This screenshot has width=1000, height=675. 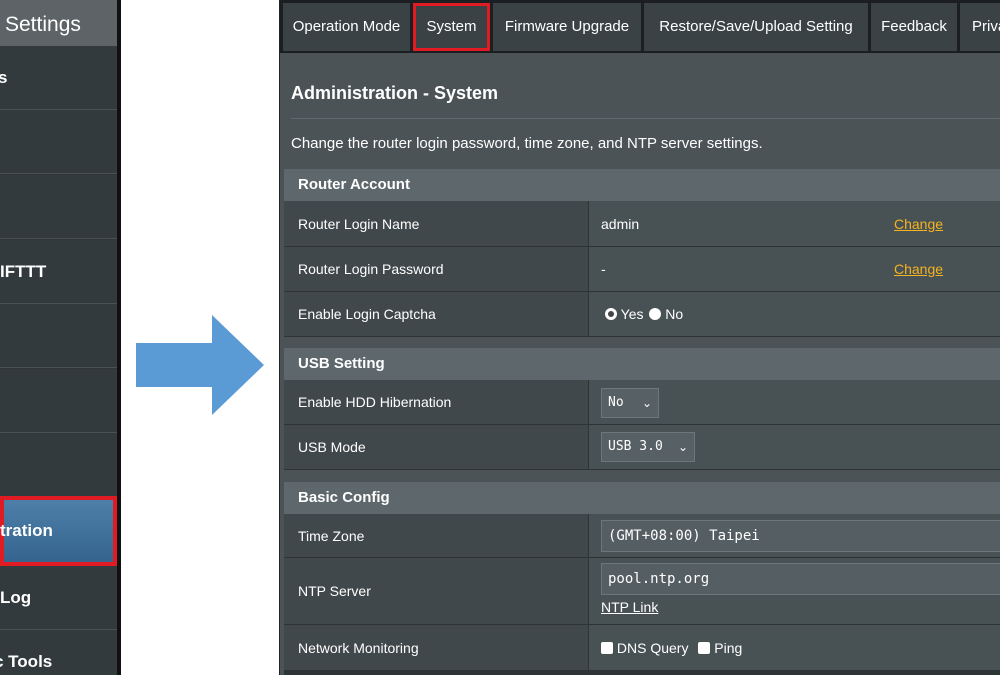 What do you see at coordinates (642, 364) in the screenshot?
I see `section-usb-setting: USB Setting` at bounding box center [642, 364].